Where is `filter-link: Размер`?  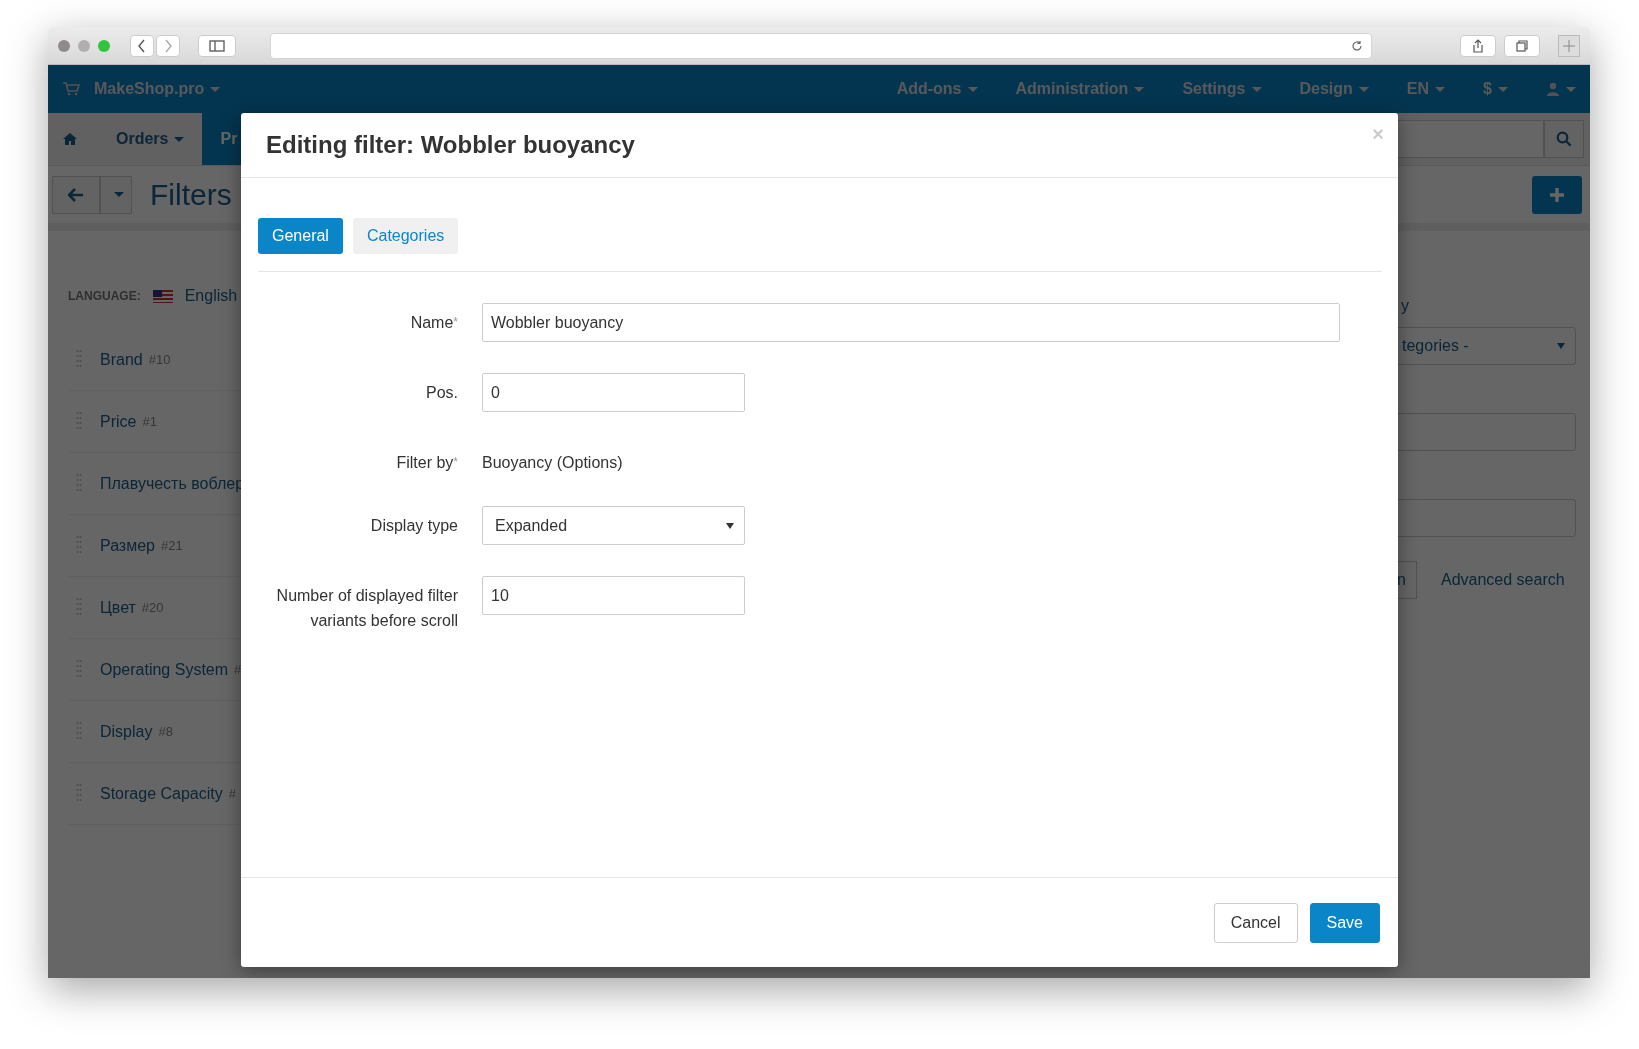 filter-link: Размер is located at coordinates (127, 545).